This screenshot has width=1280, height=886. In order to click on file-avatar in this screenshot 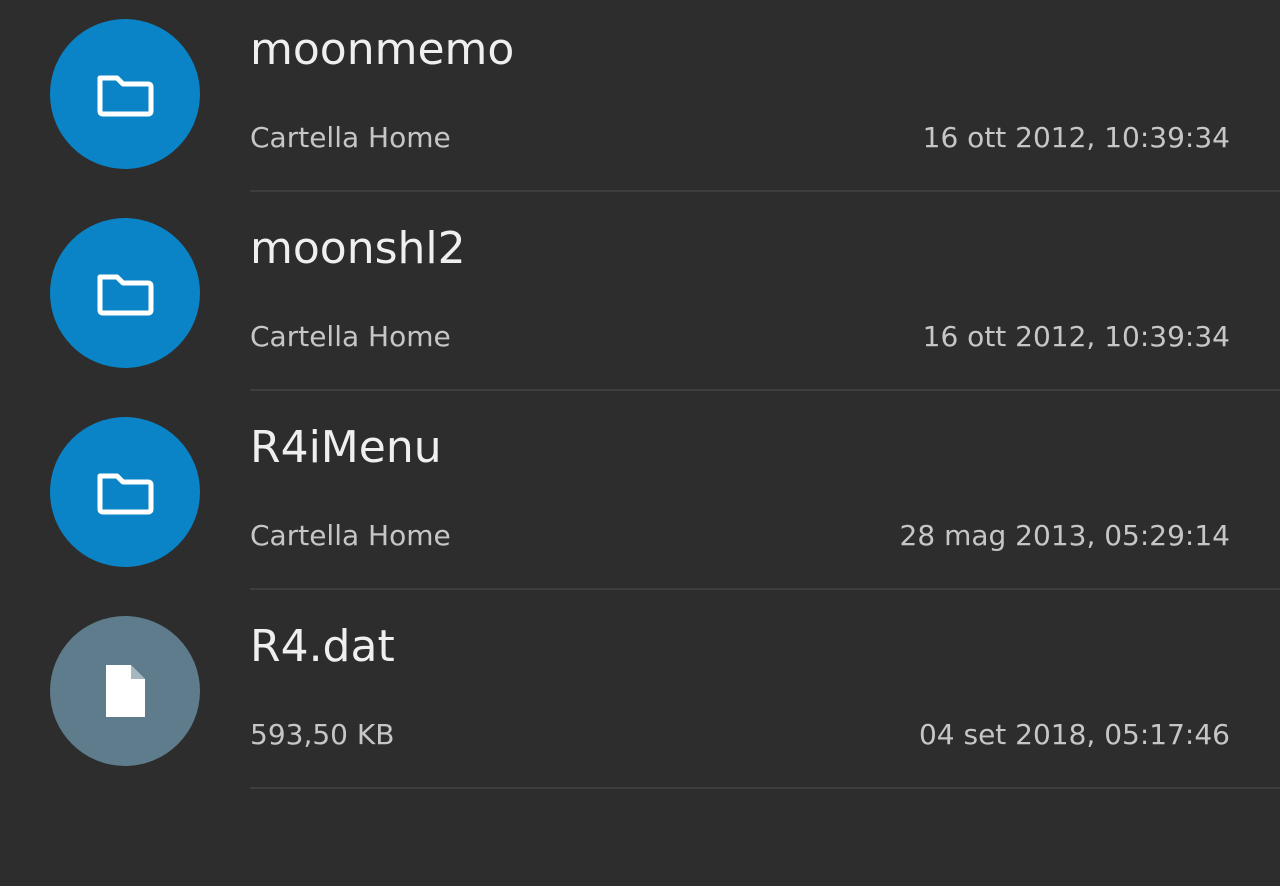, I will do `click(125, 691)`.